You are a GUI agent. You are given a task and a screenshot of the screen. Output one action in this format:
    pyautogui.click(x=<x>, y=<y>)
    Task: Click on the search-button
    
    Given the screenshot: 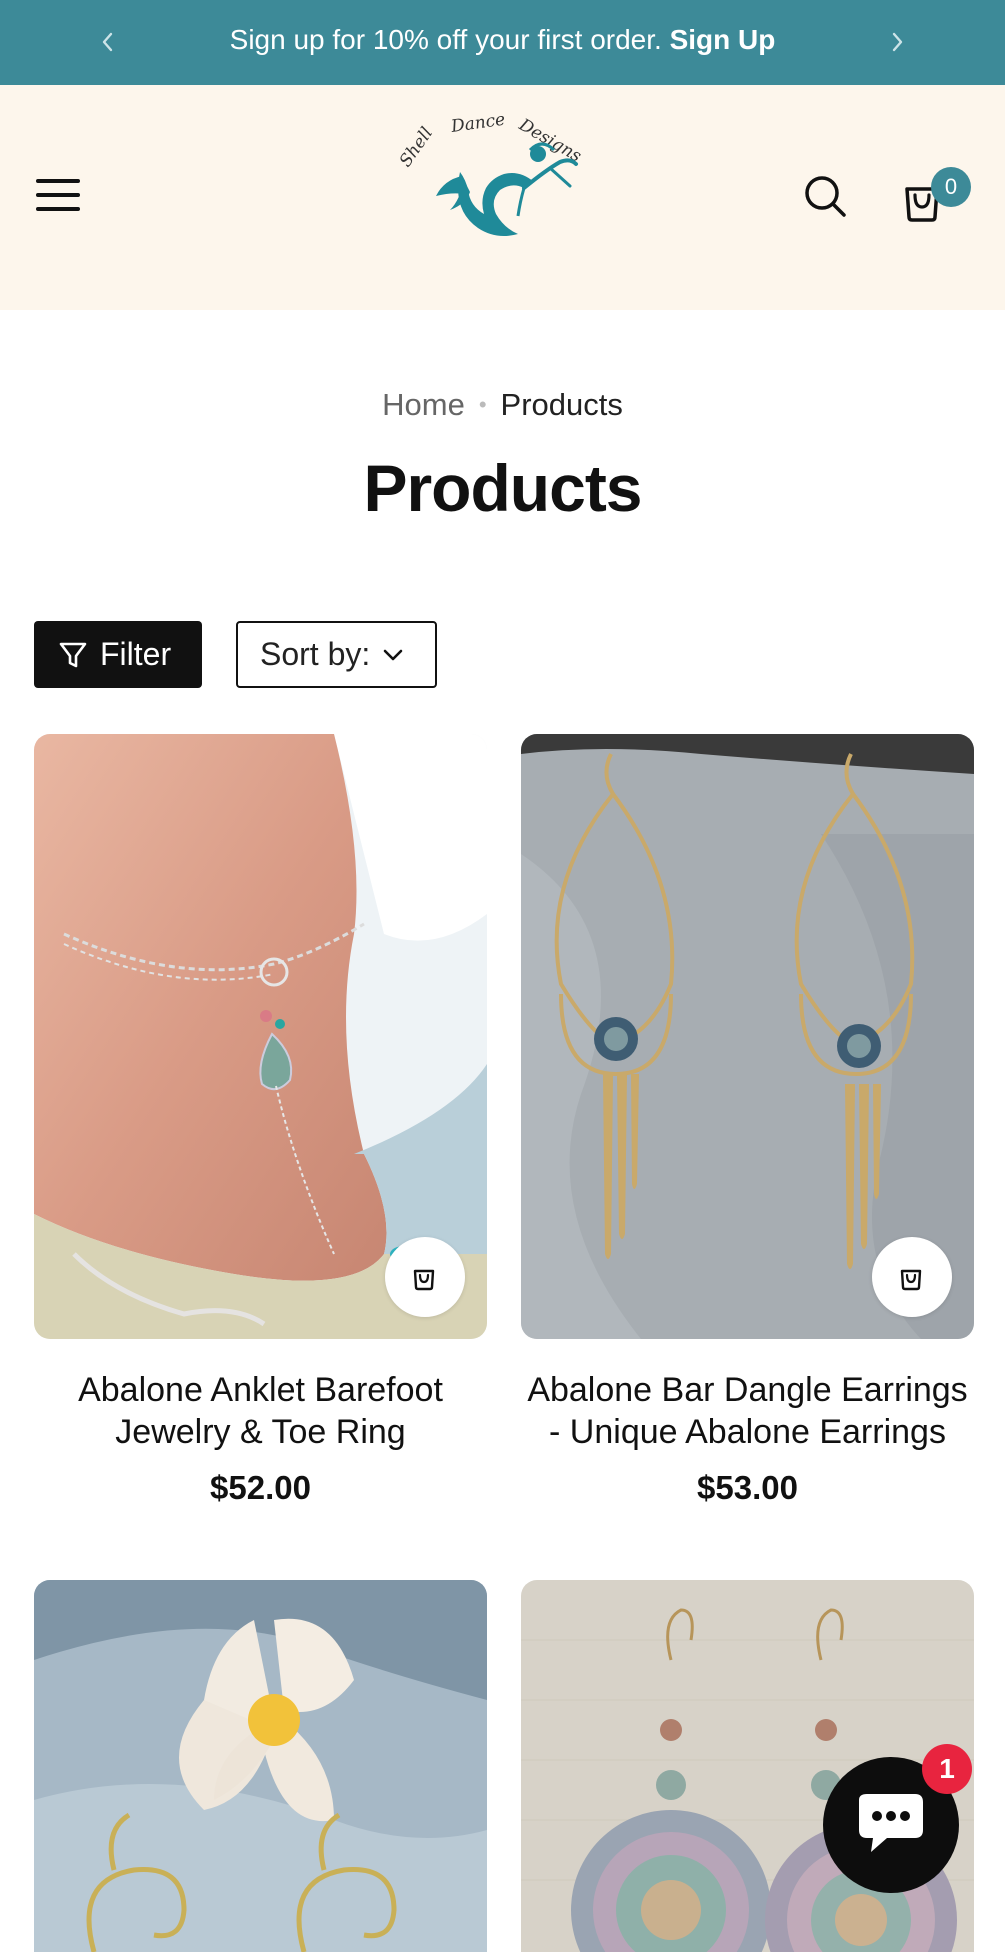 What is the action you would take?
    pyautogui.click(x=826, y=197)
    